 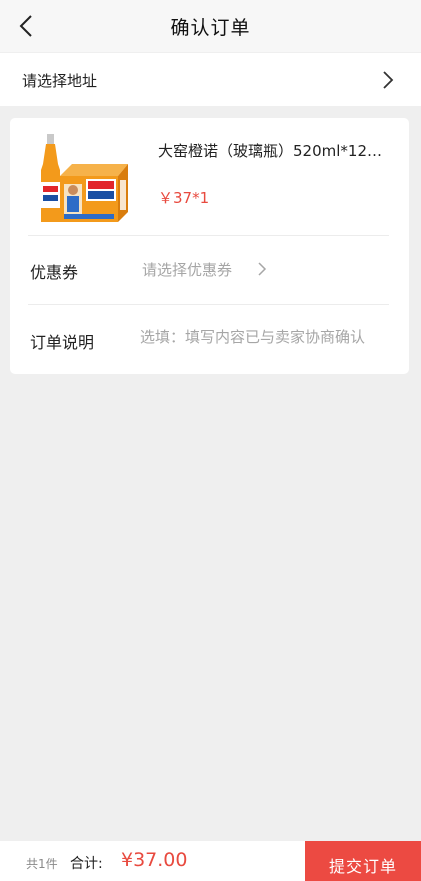 I want to click on item-count: 共1件, so click(x=42, y=864).